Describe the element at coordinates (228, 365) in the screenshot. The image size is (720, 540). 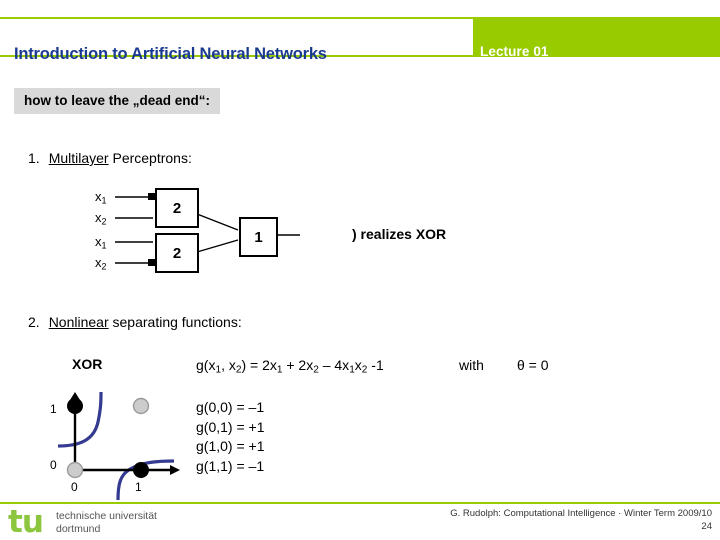
I see `formula-frag: , x` at that location.